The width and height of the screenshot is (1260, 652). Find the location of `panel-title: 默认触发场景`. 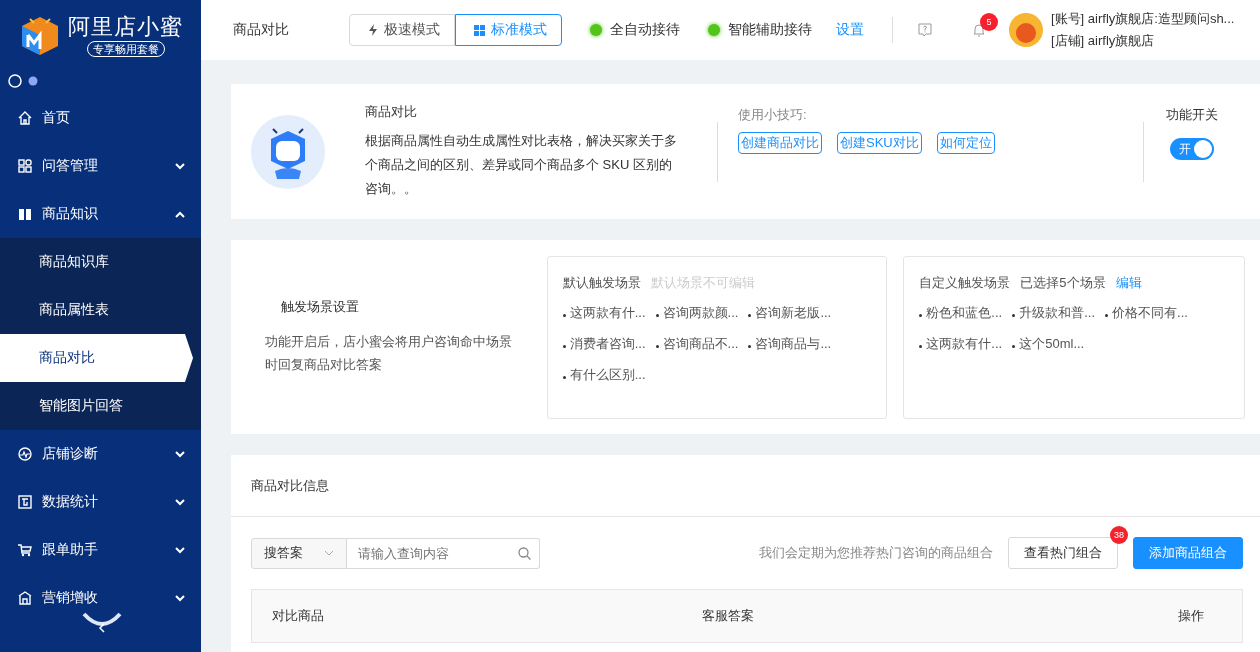

panel-title: 默认触发场景 is located at coordinates (601, 282).